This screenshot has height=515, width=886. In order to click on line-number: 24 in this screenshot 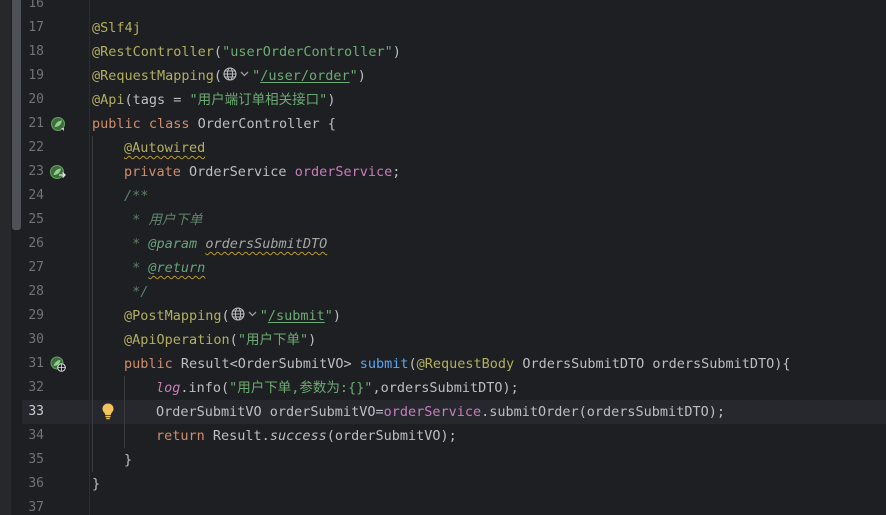, I will do `click(33, 196)`.